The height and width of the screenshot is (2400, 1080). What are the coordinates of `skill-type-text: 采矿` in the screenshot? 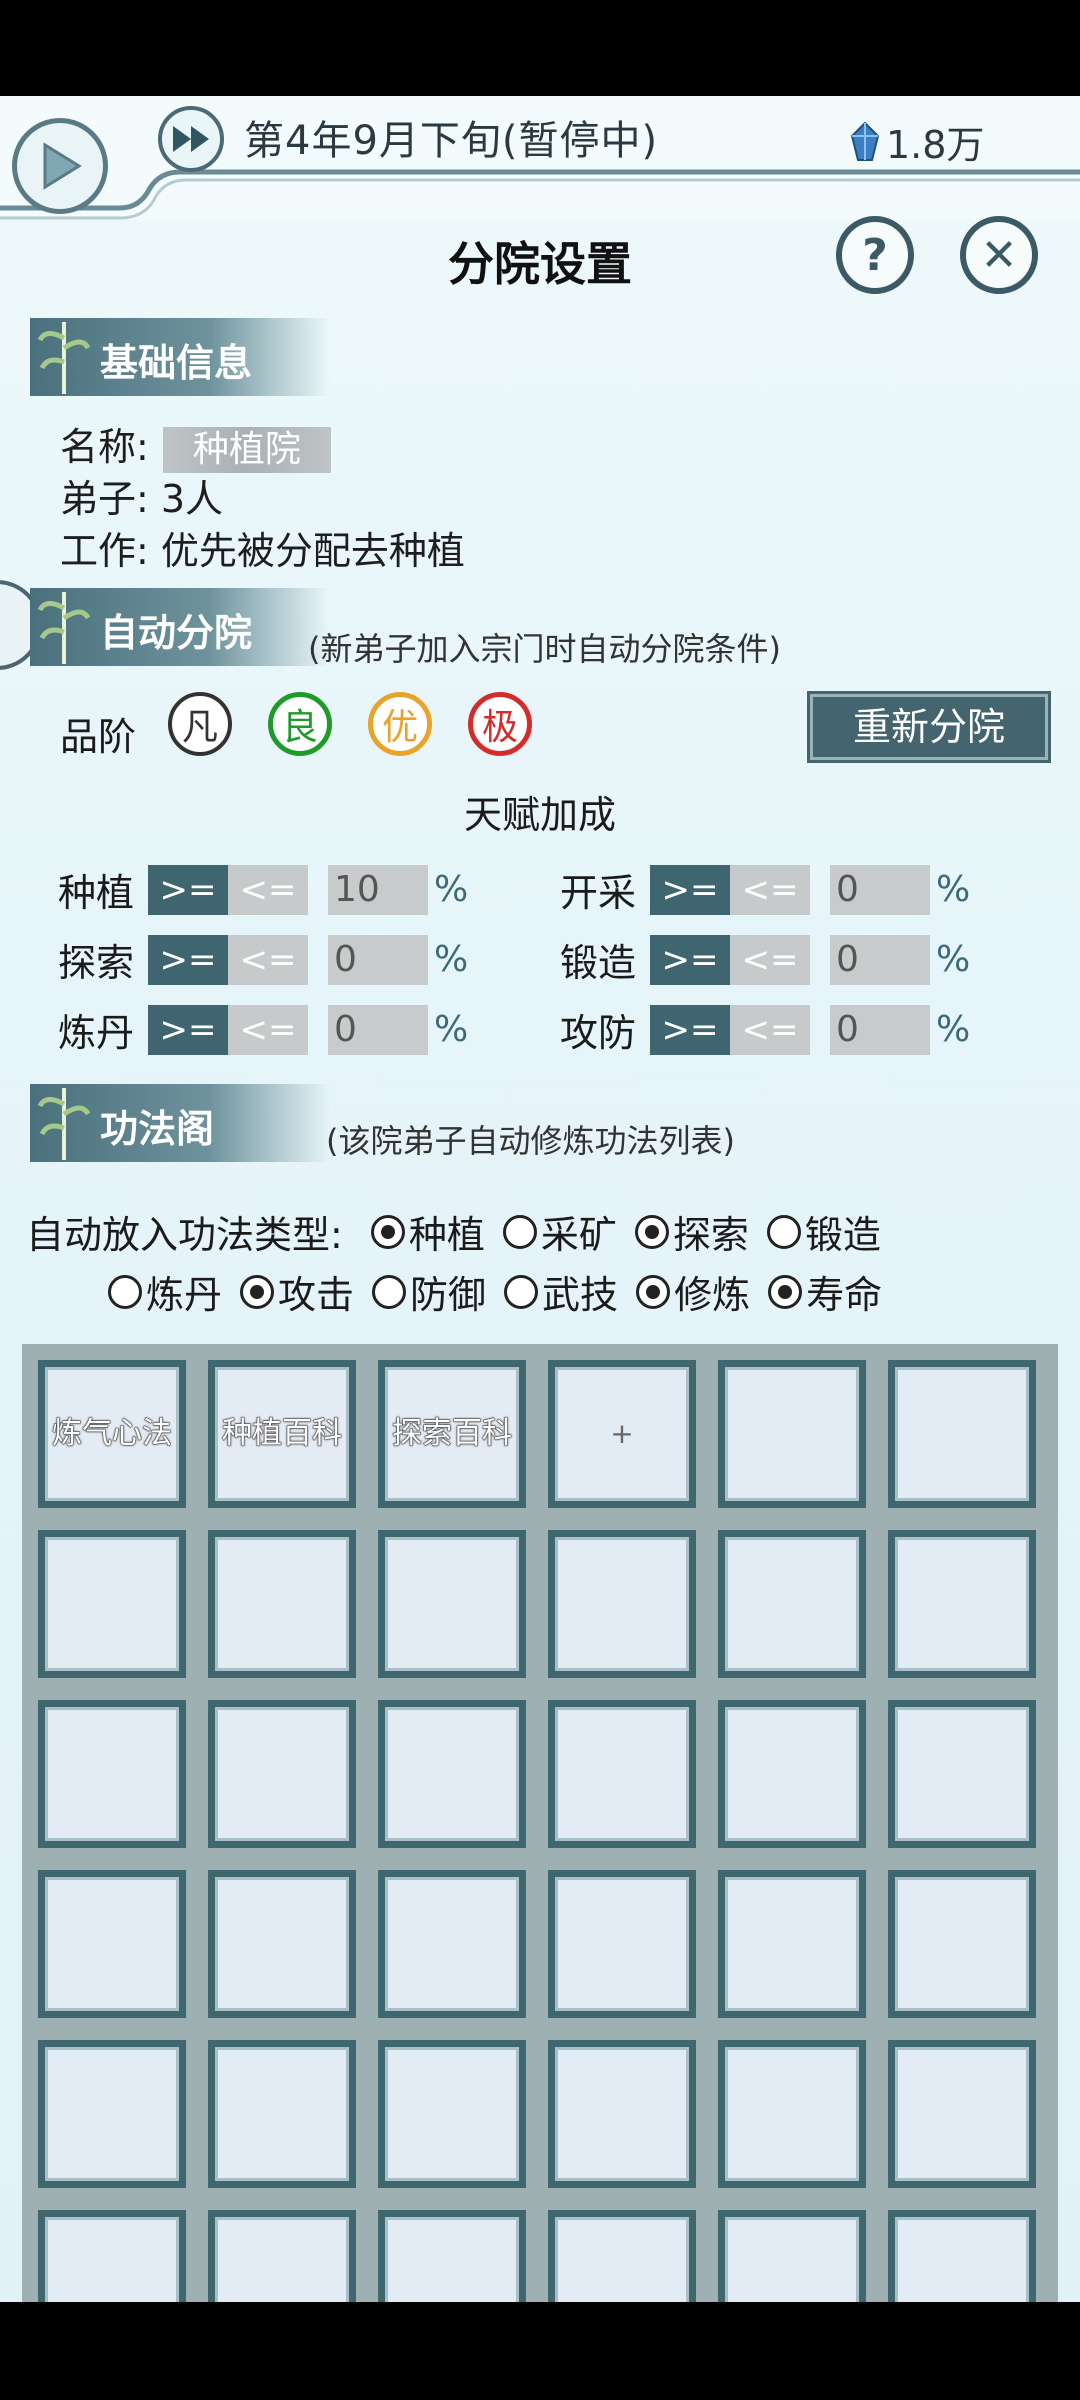 It's located at (578, 1235).